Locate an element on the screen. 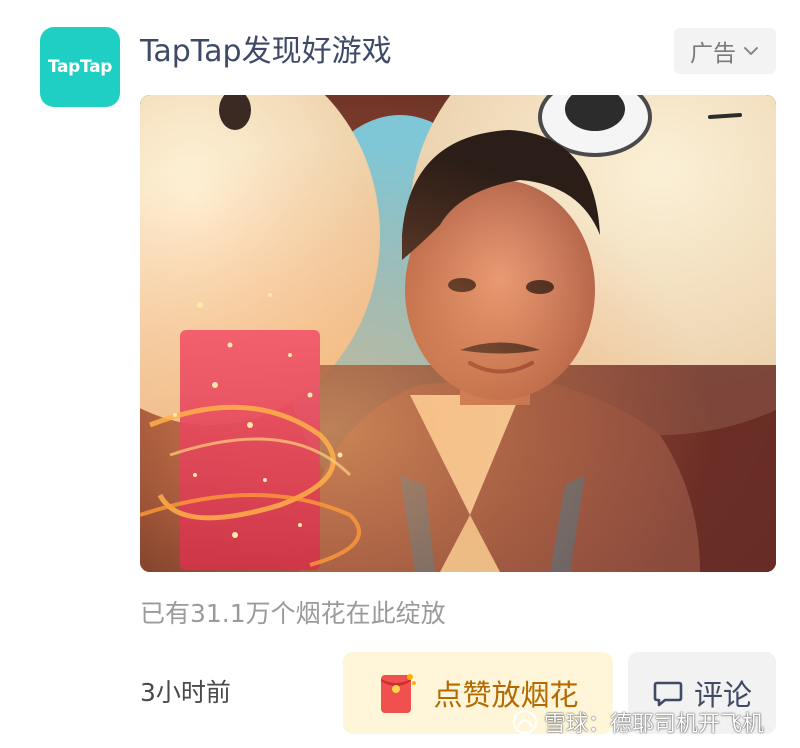  snowball-logo-icon is located at coordinates (525, 722).